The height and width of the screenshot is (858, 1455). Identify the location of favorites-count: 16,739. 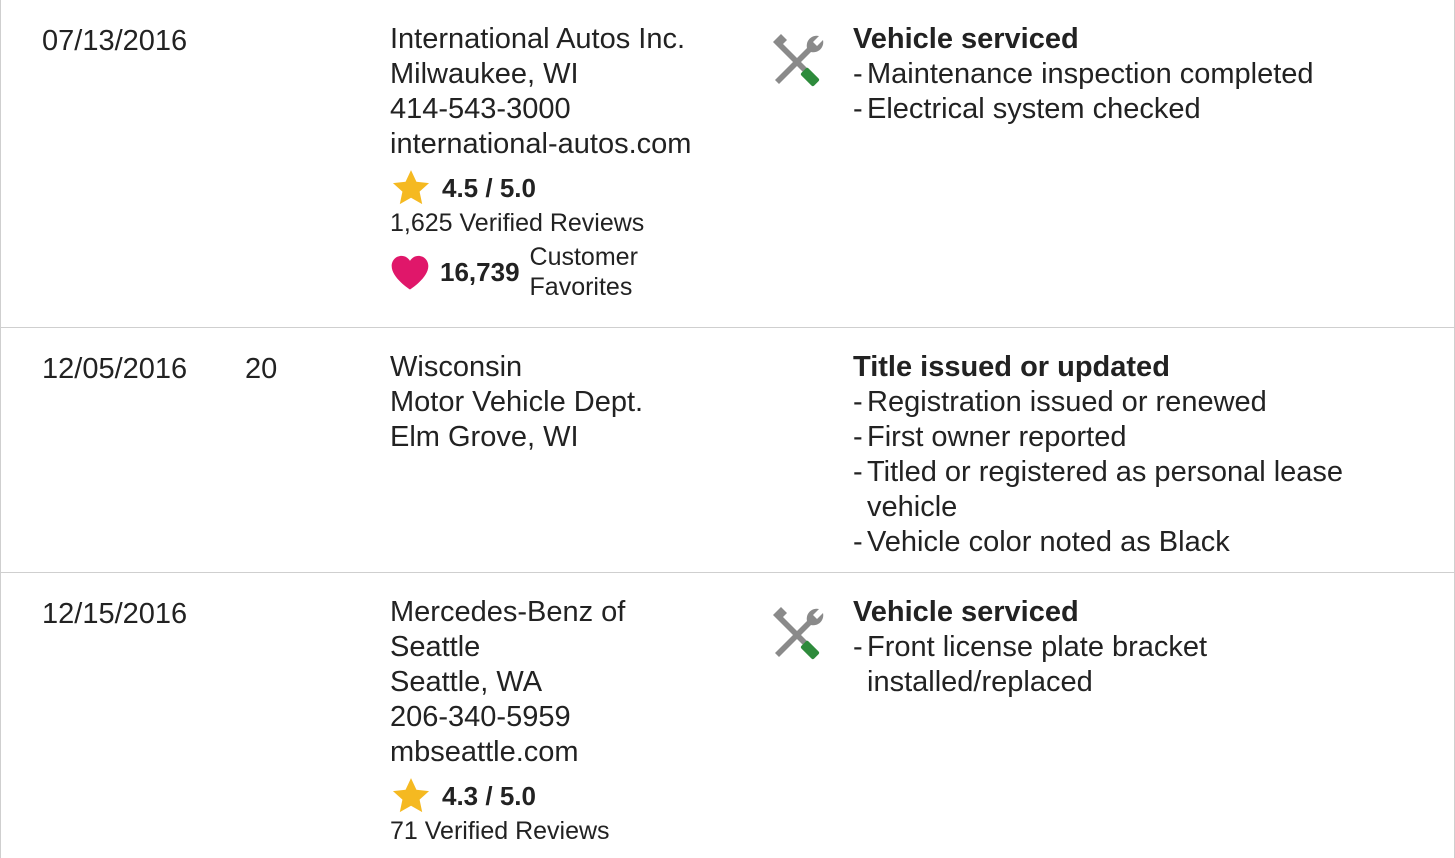
(480, 271).